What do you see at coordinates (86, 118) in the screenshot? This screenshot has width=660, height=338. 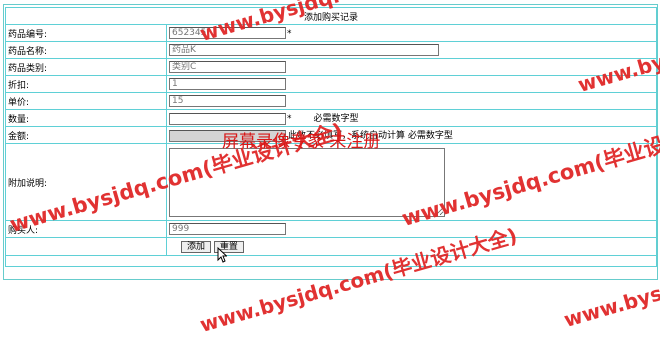 I see `quantity-label: 数量:` at bounding box center [86, 118].